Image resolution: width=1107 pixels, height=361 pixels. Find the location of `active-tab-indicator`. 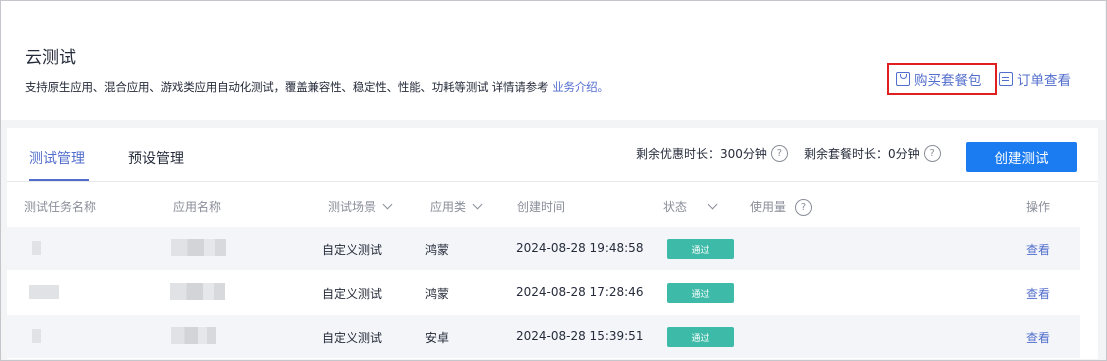

active-tab-indicator is located at coordinates (59, 180).